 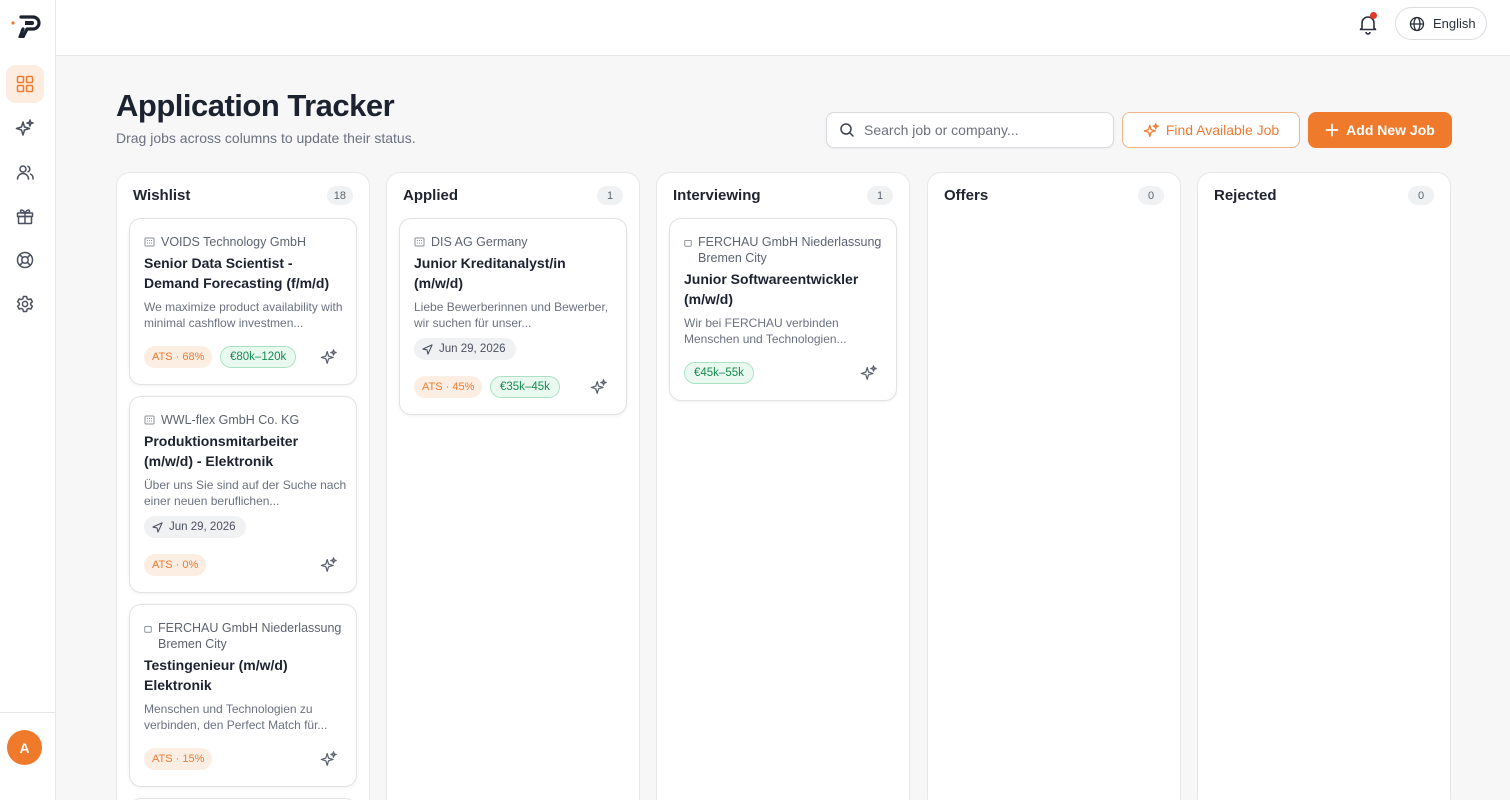 What do you see at coordinates (28, 400) in the screenshot?
I see `sidebar: A` at bounding box center [28, 400].